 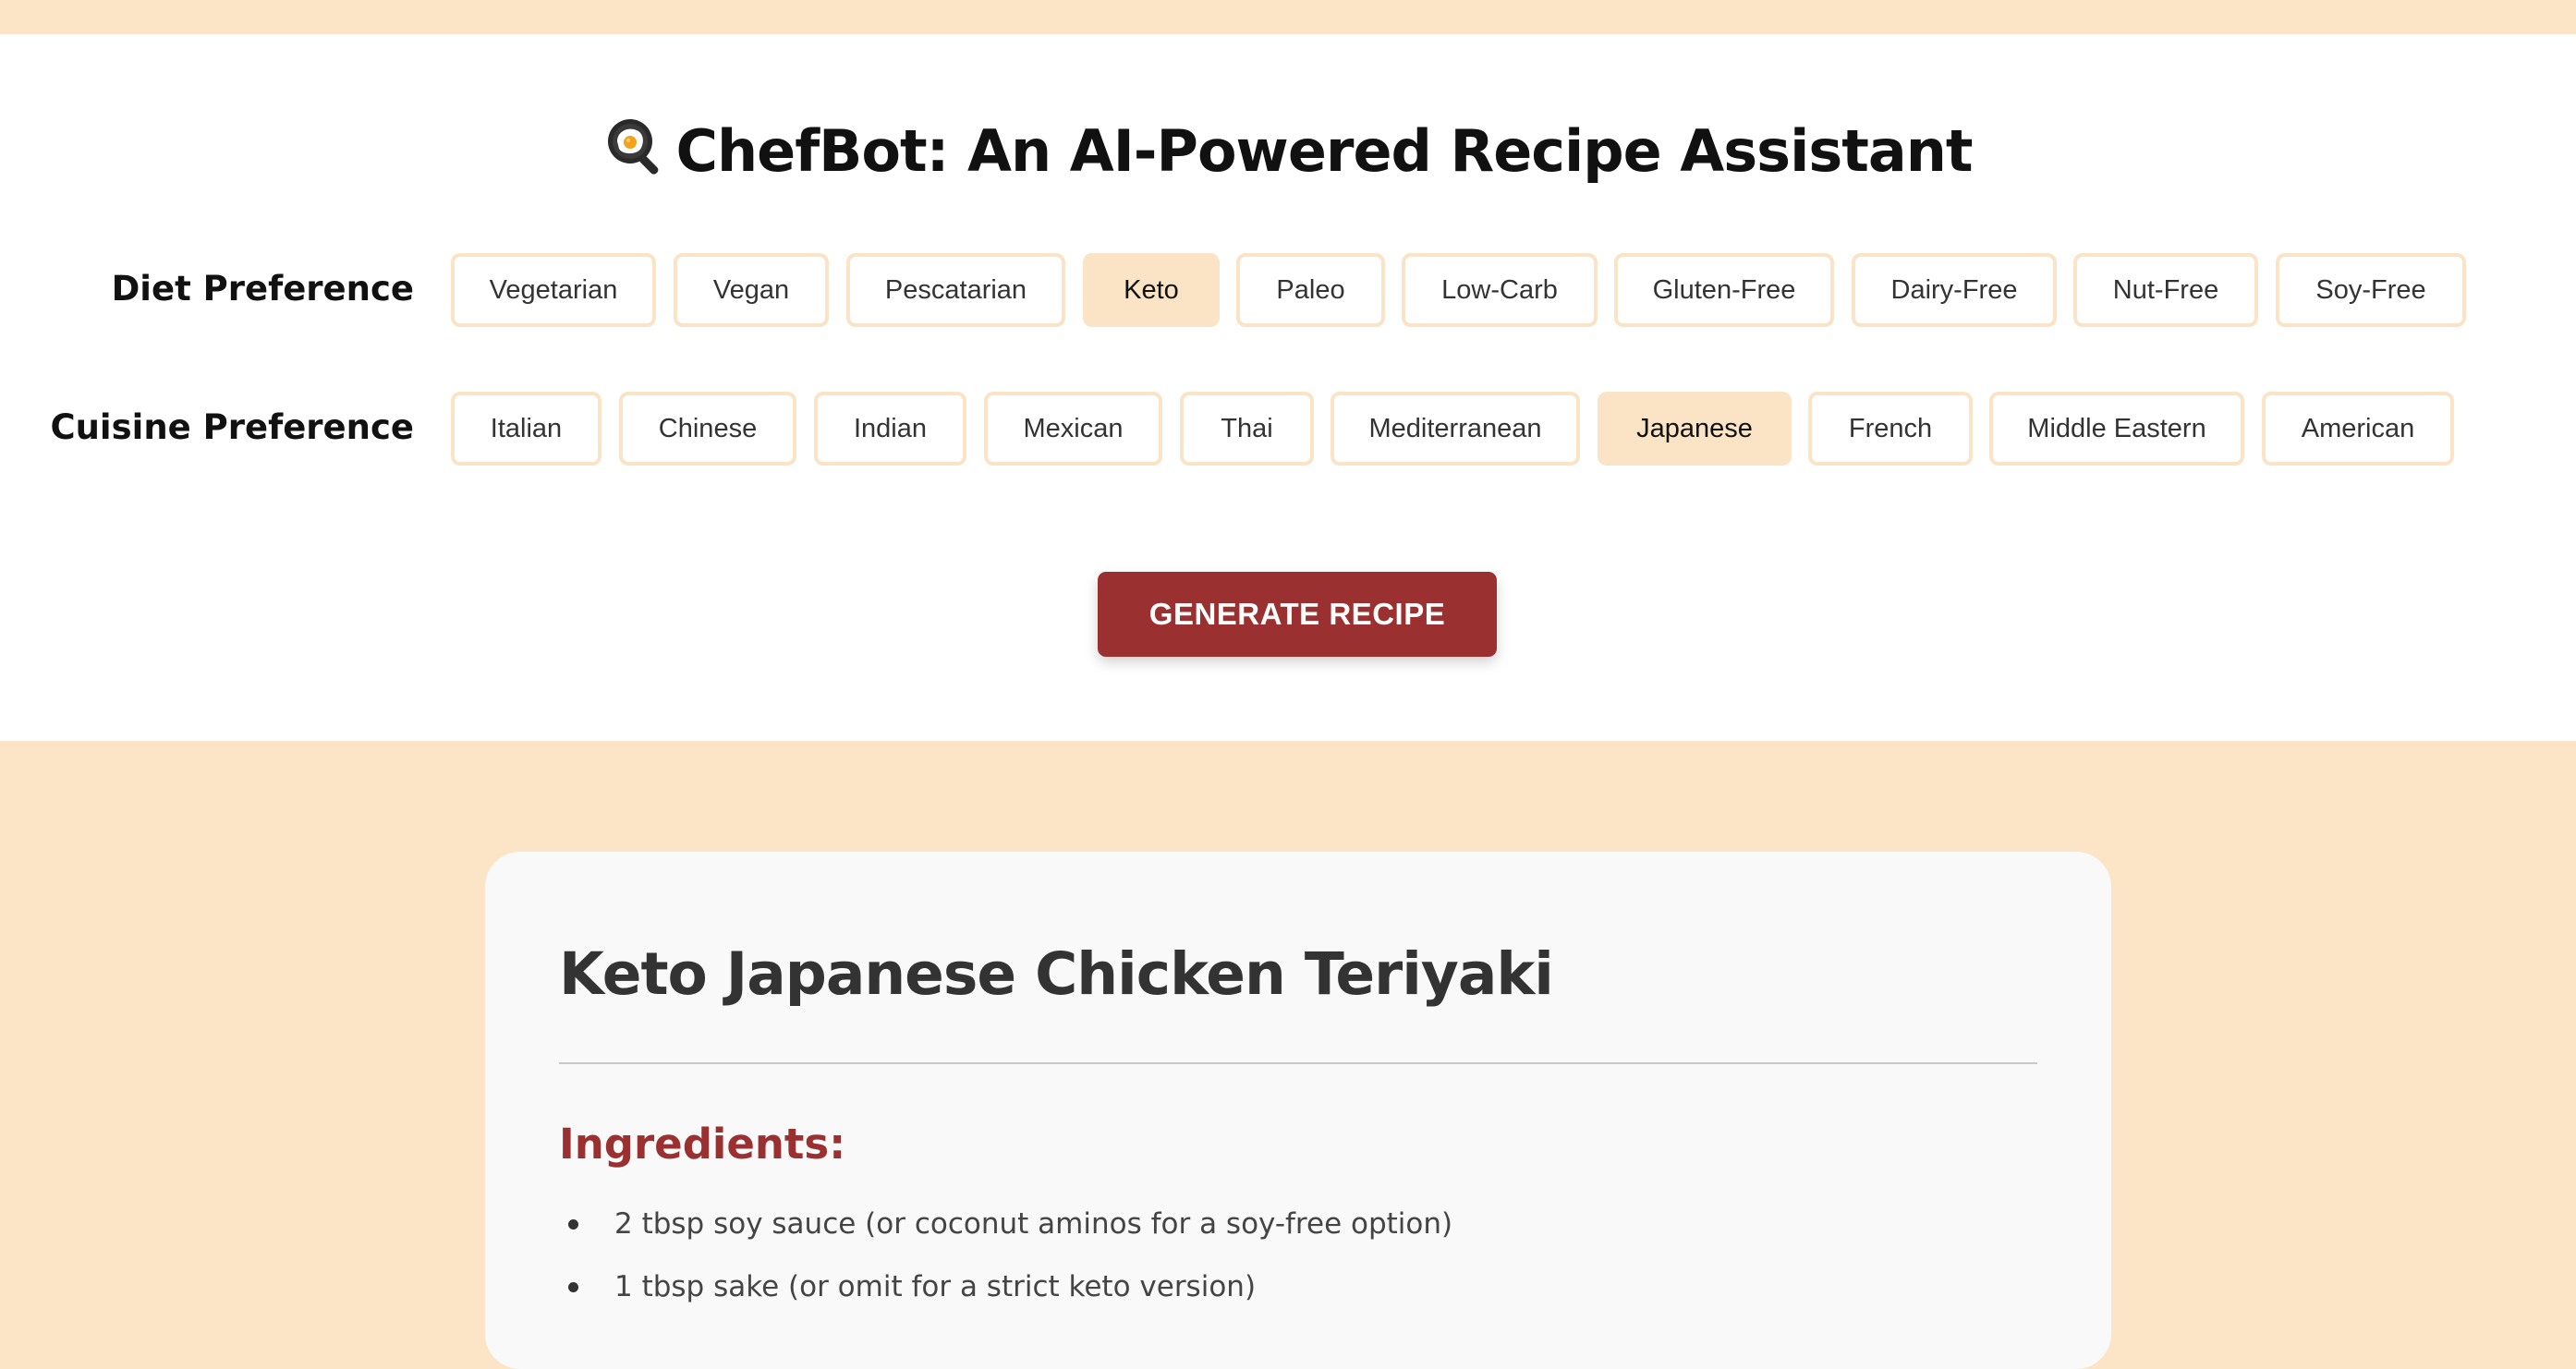 What do you see at coordinates (1455, 429) in the screenshot?
I see `cuisine-option-mediterranean: Mediterranean` at bounding box center [1455, 429].